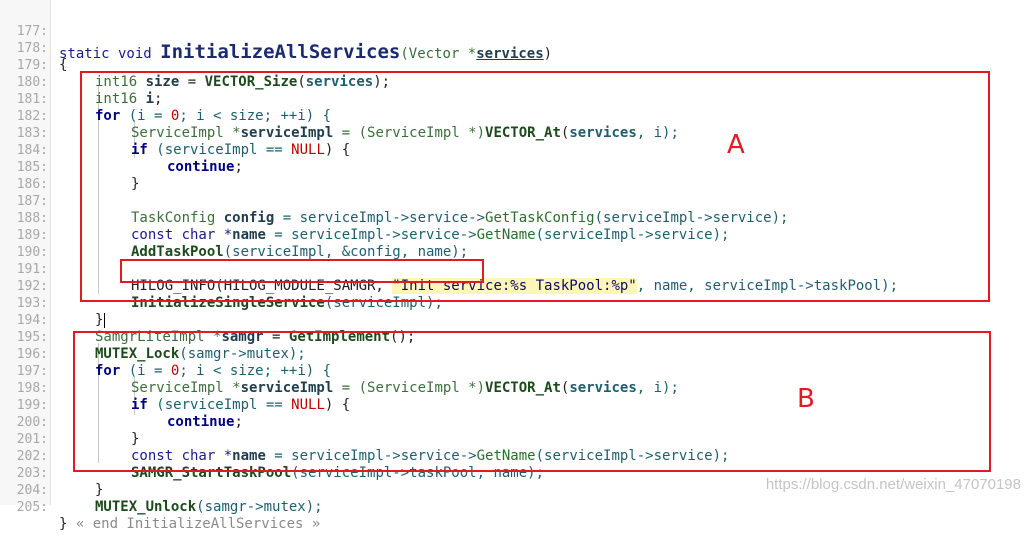 This screenshot has width=1031, height=550. Describe the element at coordinates (67, 524) in the screenshot. I see `token: }` at that location.